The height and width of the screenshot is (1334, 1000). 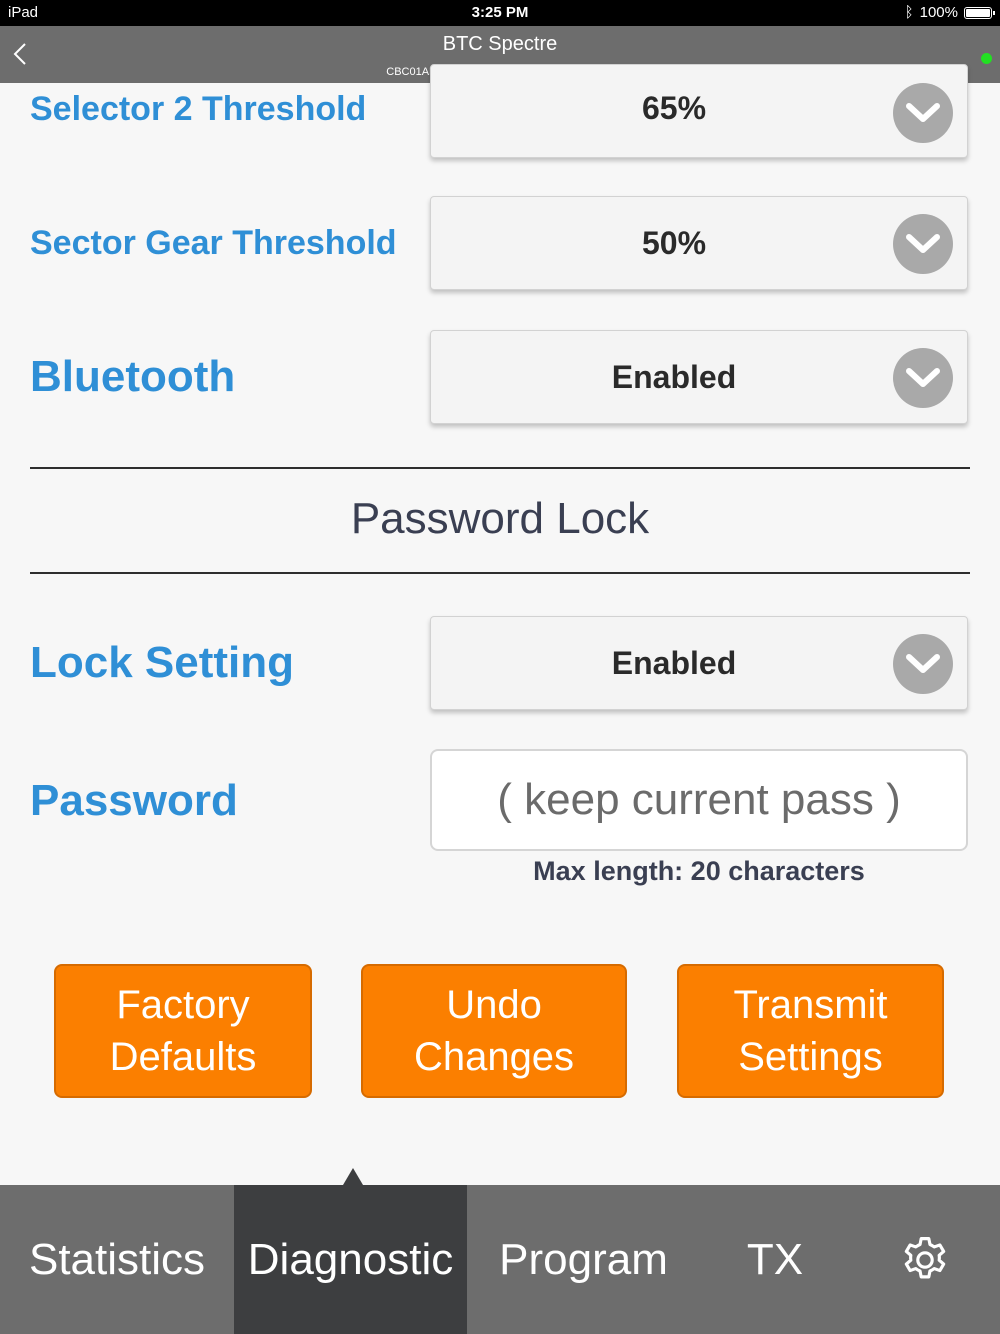 I want to click on lock-setting-dropdown: Enabled, so click(x=699, y=663).